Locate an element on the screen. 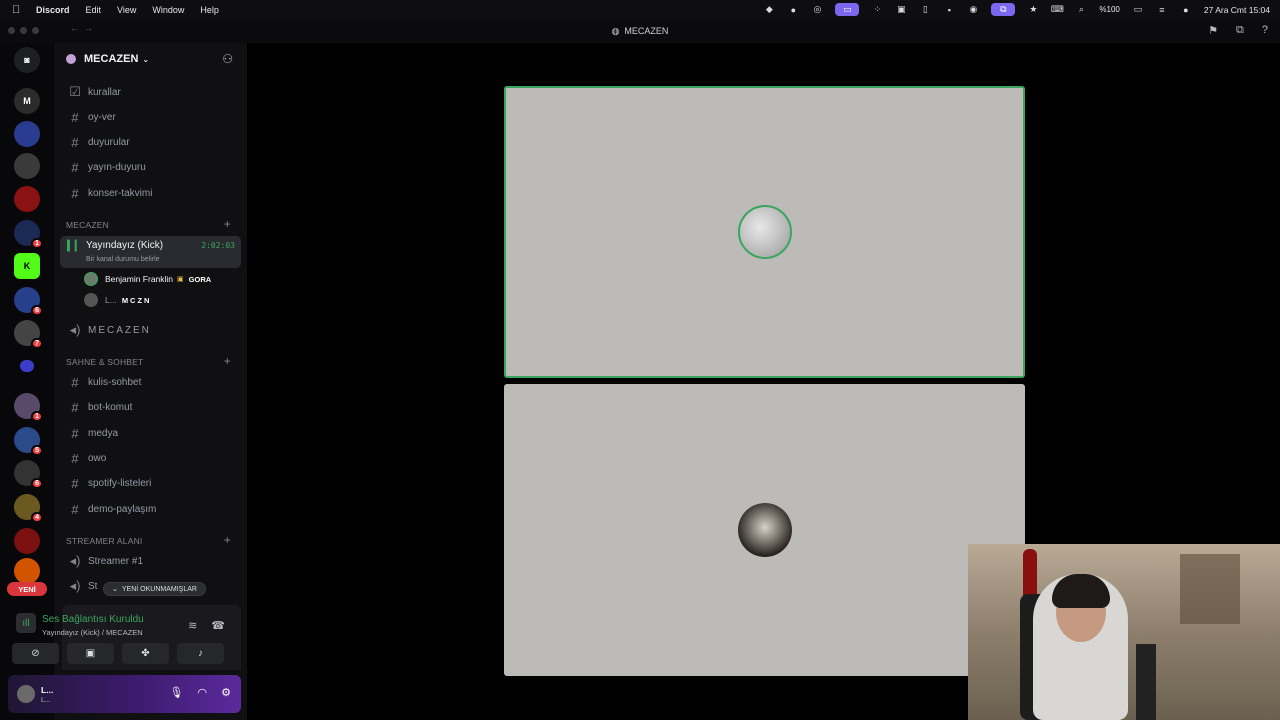 This screenshot has width=1280, height=720. headset-tray-icon: ◎ is located at coordinates (817, 9).